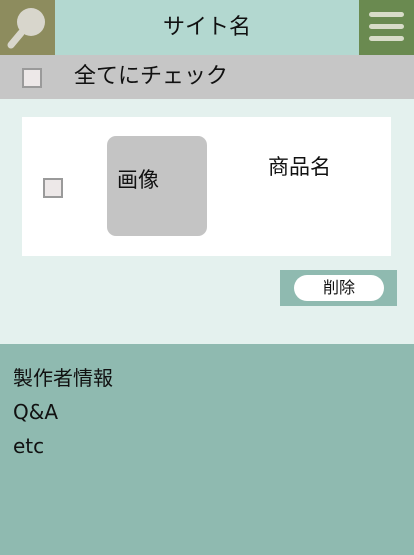  Describe the element at coordinates (138, 180) in the screenshot. I see `item-image-label: 画像` at that location.